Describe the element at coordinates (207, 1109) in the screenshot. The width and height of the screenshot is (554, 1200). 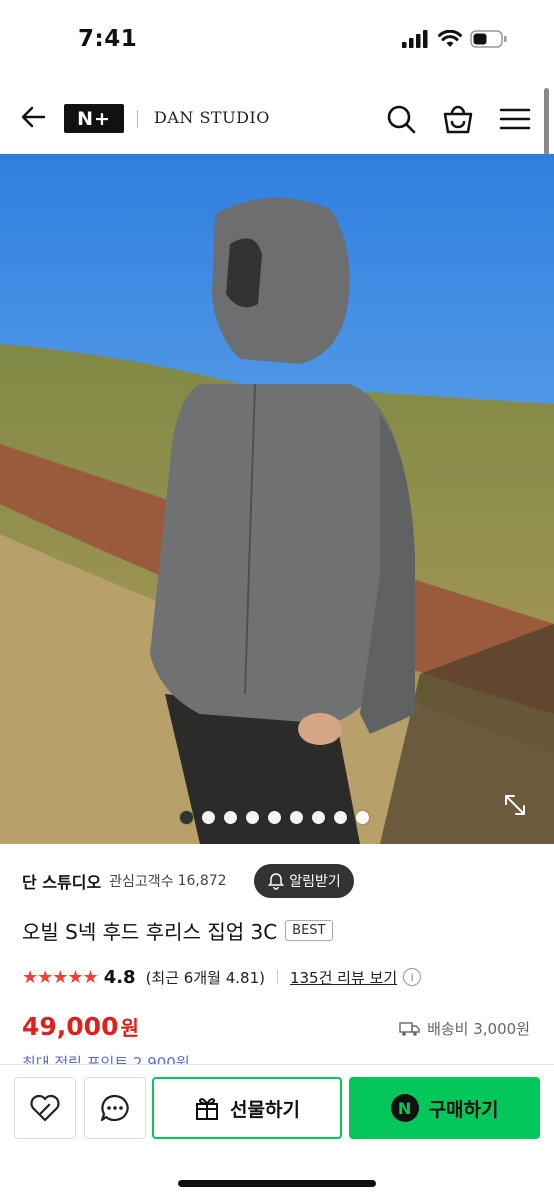
I see `gift-icon` at that location.